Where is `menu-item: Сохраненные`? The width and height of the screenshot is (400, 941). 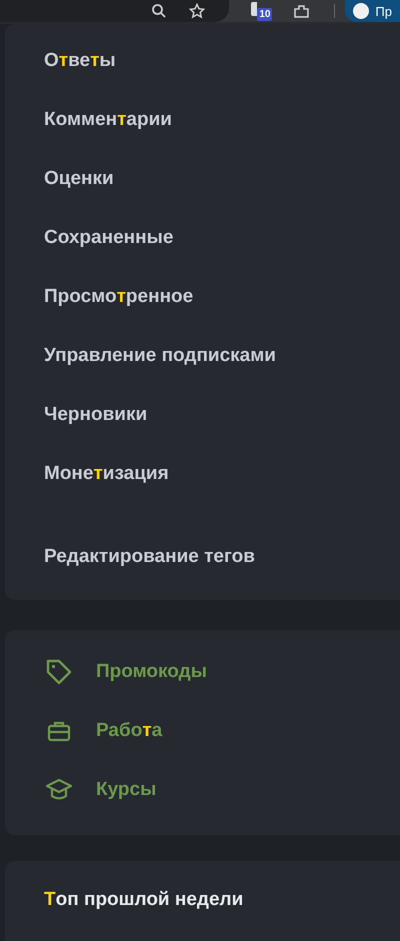
menu-item: Сохраненные is located at coordinates (202, 252).